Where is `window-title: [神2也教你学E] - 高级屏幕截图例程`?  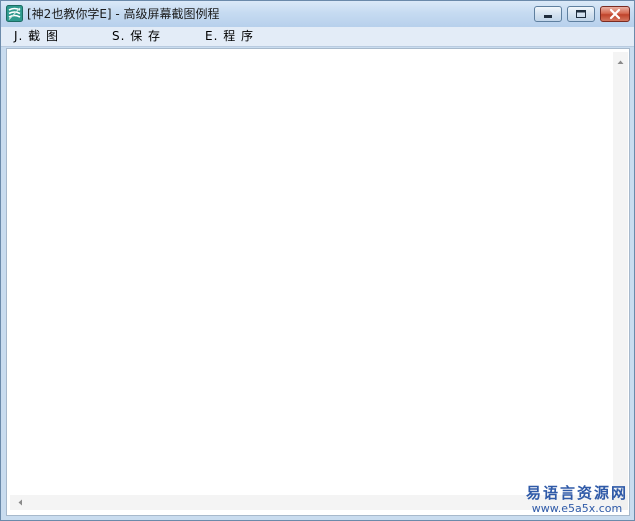 window-title: [神2也教你学E] - 高级屏幕截图例程 is located at coordinates (123, 14).